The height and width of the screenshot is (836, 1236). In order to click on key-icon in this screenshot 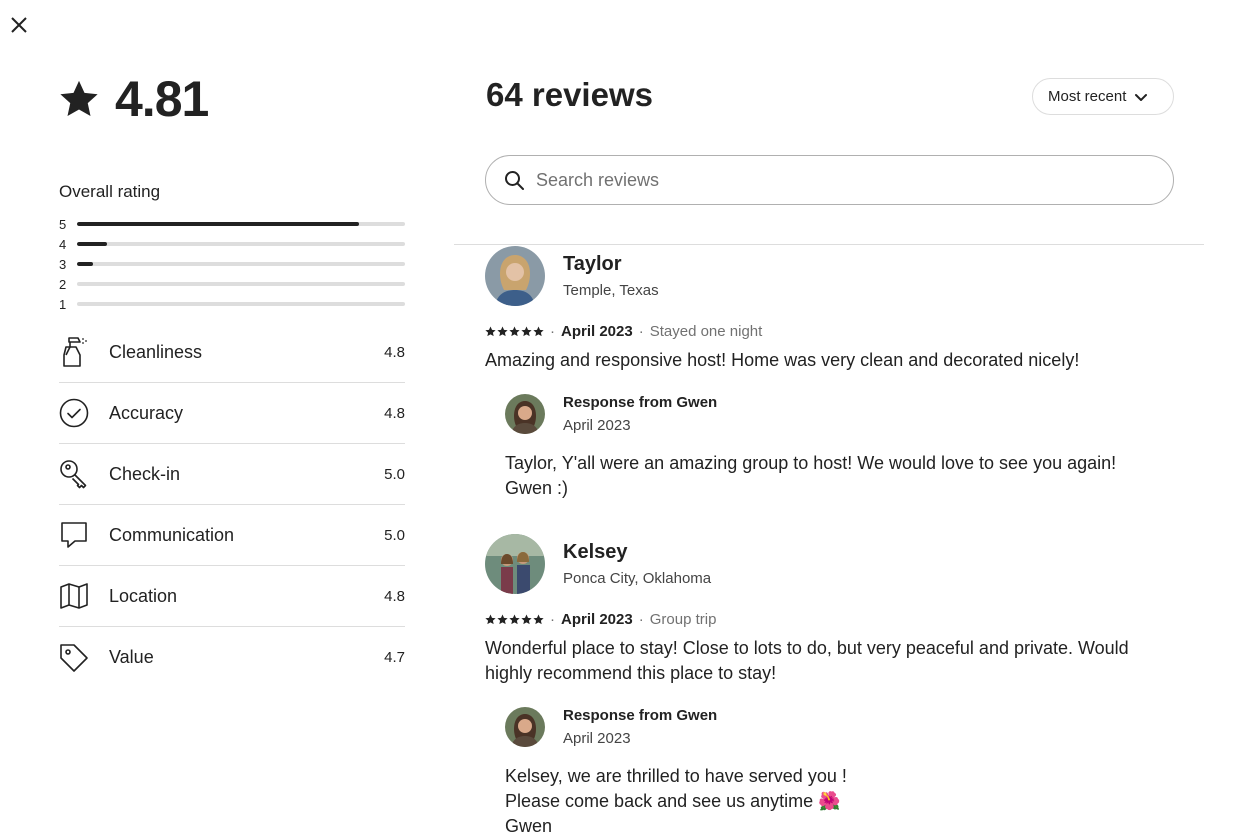, I will do `click(74, 474)`.